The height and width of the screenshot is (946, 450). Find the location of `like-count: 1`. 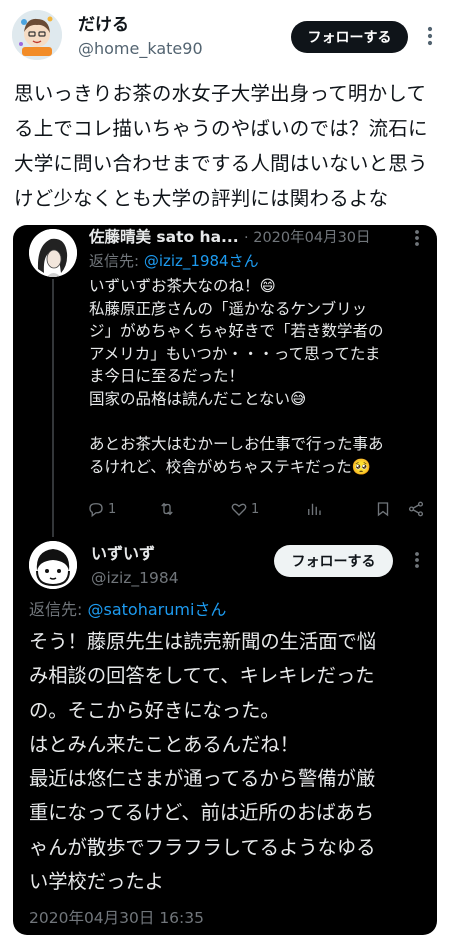

like-count: 1 is located at coordinates (255, 509).